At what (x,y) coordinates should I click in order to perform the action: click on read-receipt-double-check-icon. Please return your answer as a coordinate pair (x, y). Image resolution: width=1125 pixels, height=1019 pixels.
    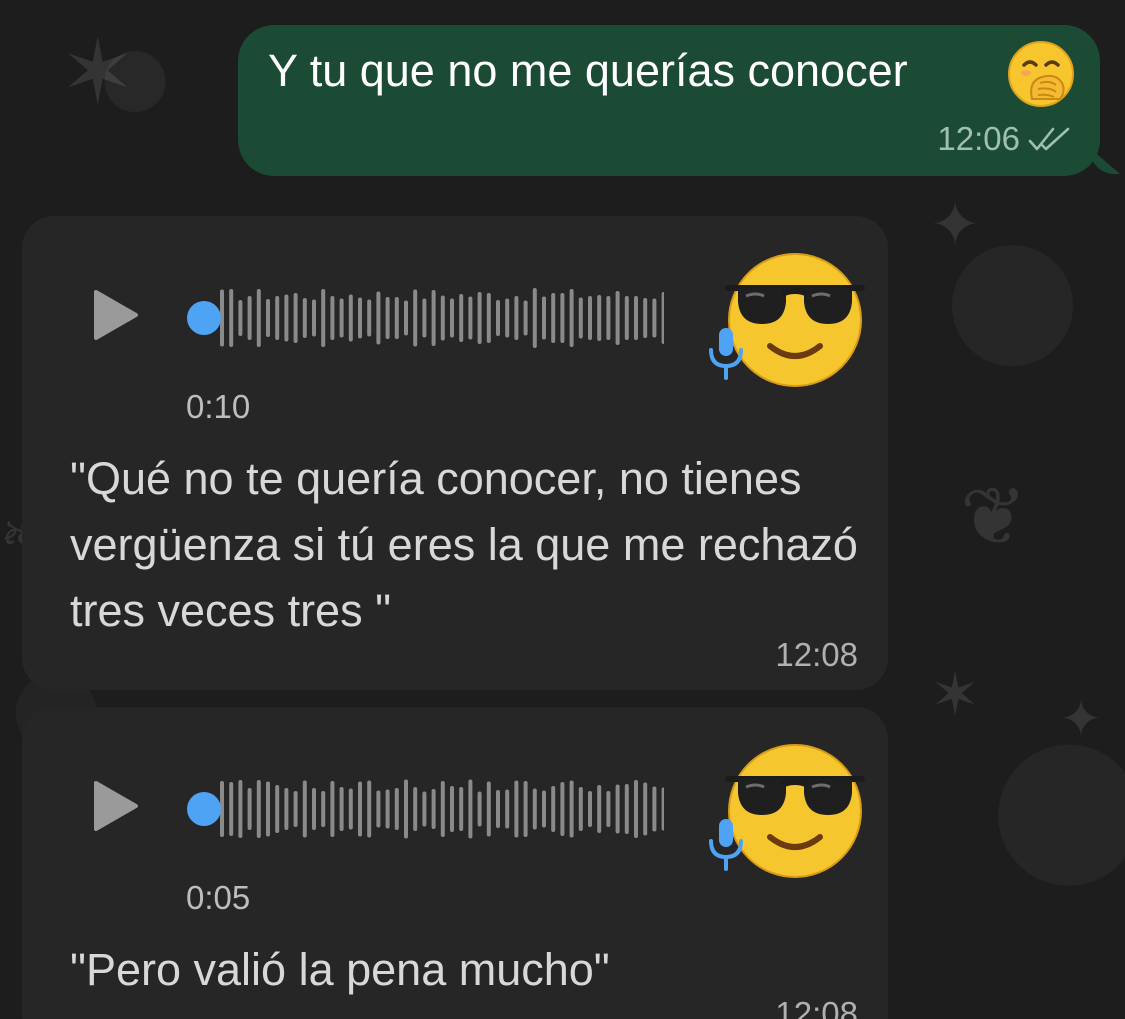
    Looking at the image, I should click on (1049, 139).